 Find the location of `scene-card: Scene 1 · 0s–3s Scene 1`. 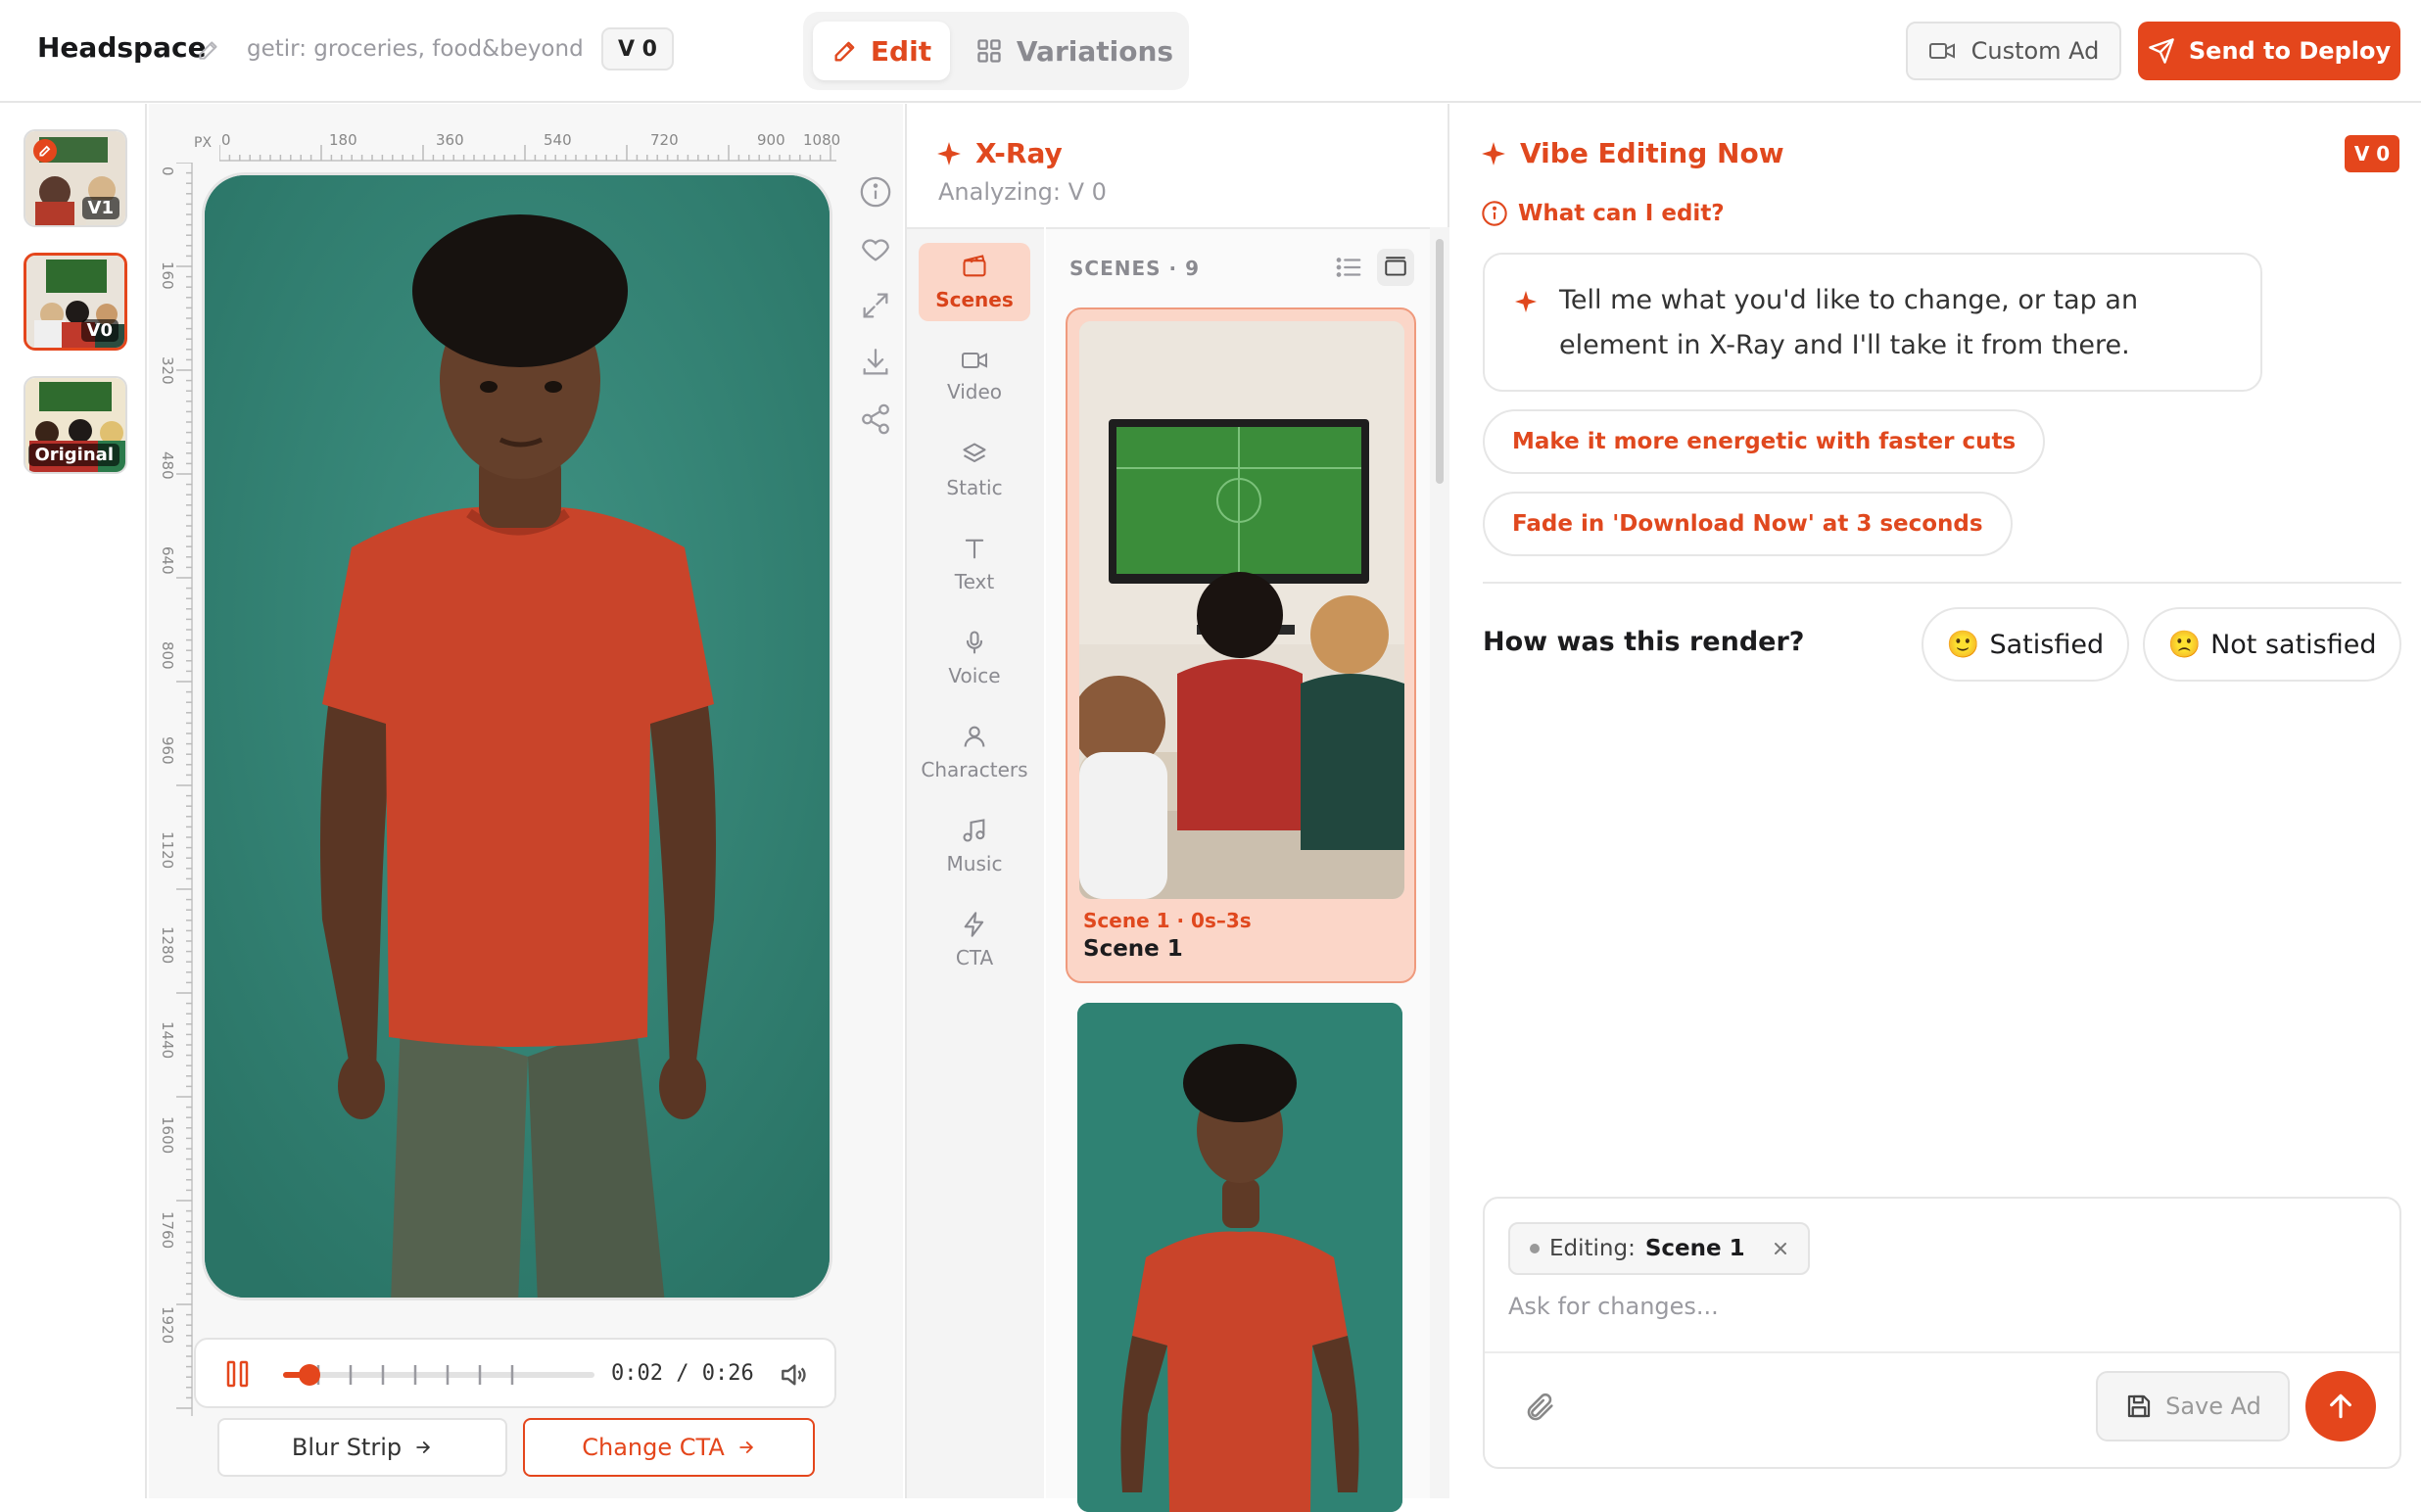

scene-card: Scene 1 · 0s–3s Scene 1 is located at coordinates (1241, 645).